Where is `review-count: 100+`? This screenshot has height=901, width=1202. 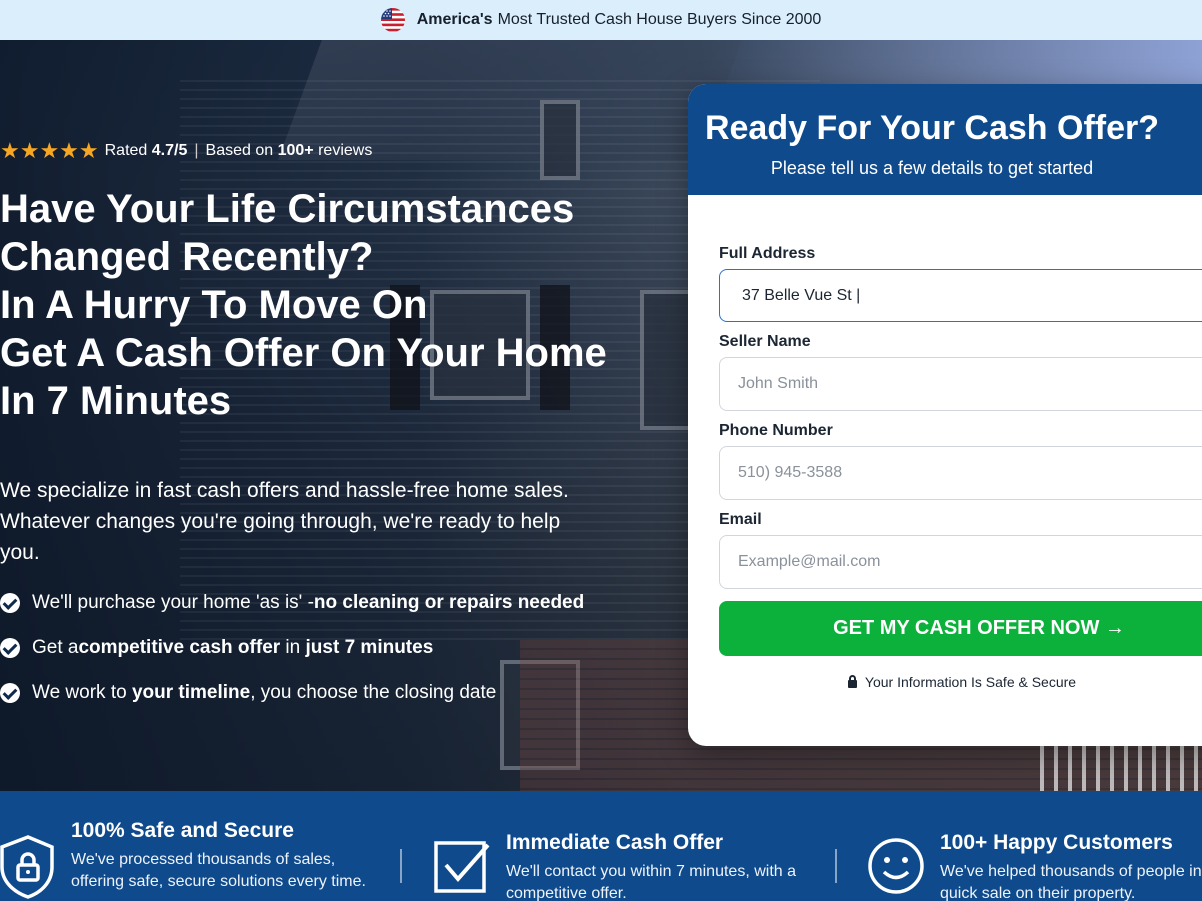
review-count: 100+ is located at coordinates (295, 150).